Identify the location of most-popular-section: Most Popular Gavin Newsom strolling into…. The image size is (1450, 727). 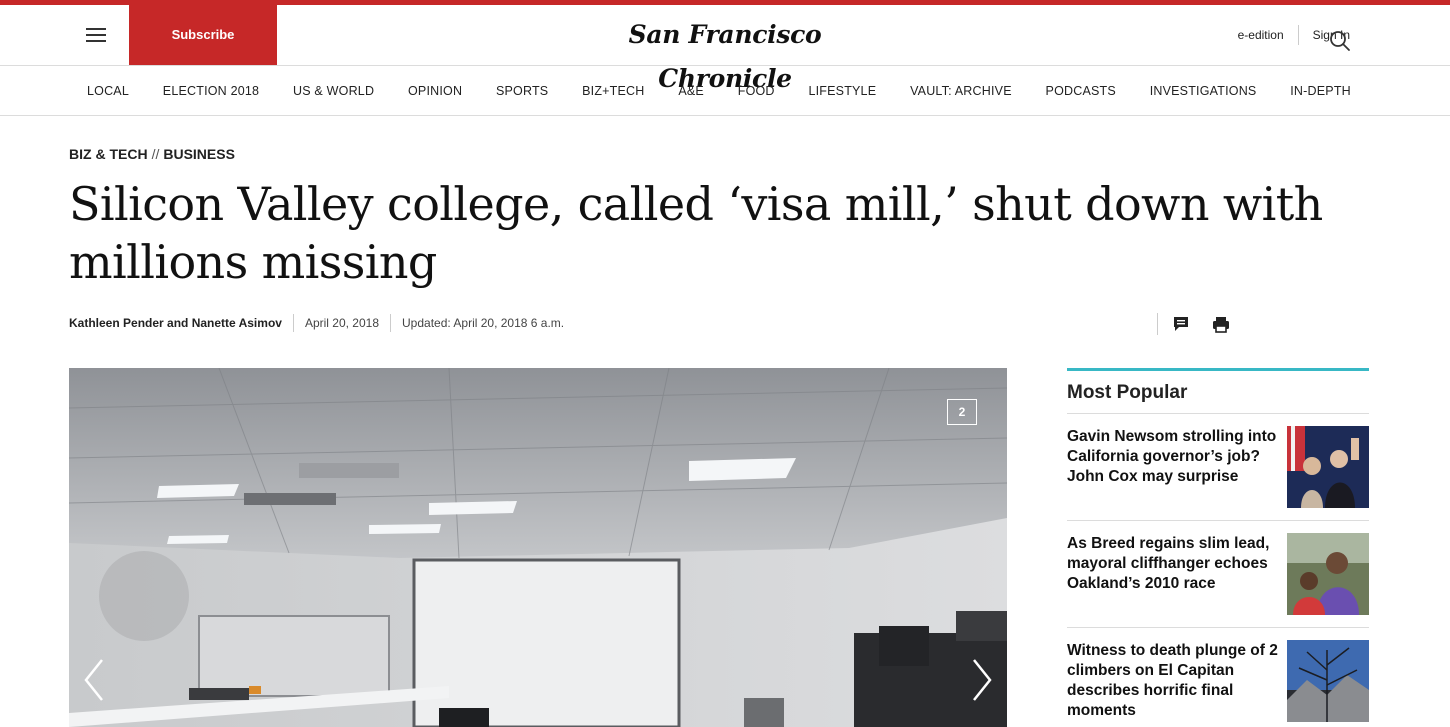
(1218, 547).